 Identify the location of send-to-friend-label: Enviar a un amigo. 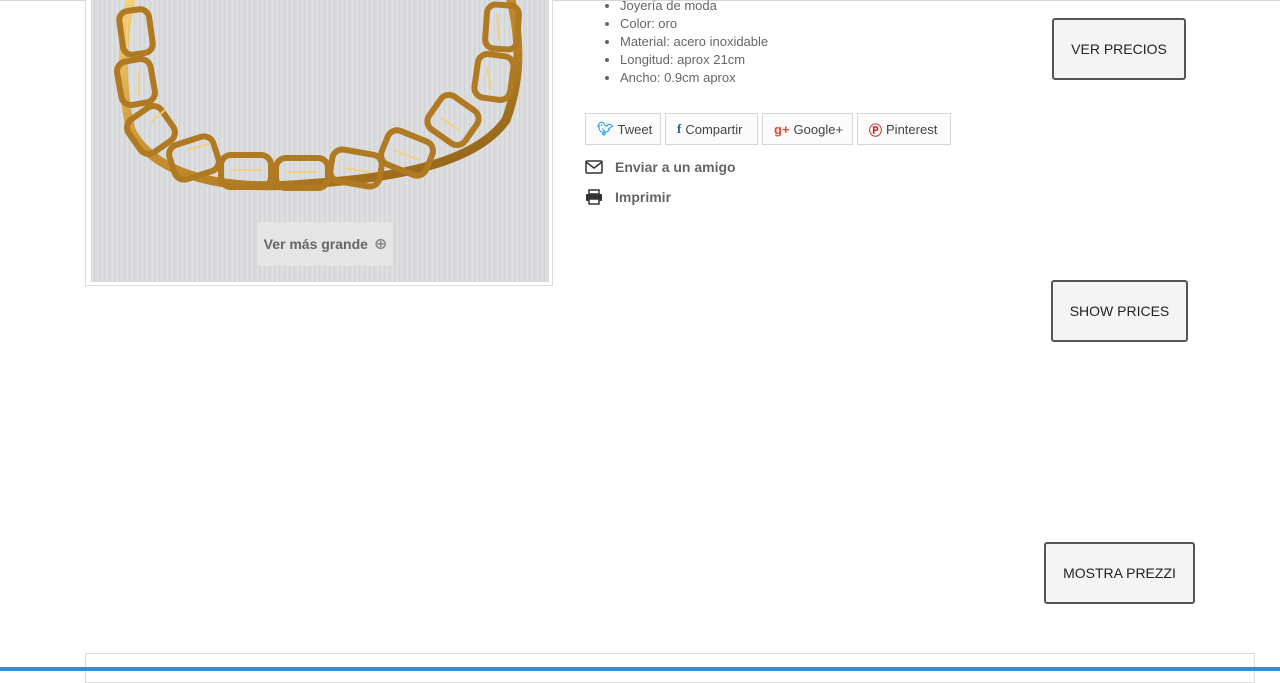
(675, 167).